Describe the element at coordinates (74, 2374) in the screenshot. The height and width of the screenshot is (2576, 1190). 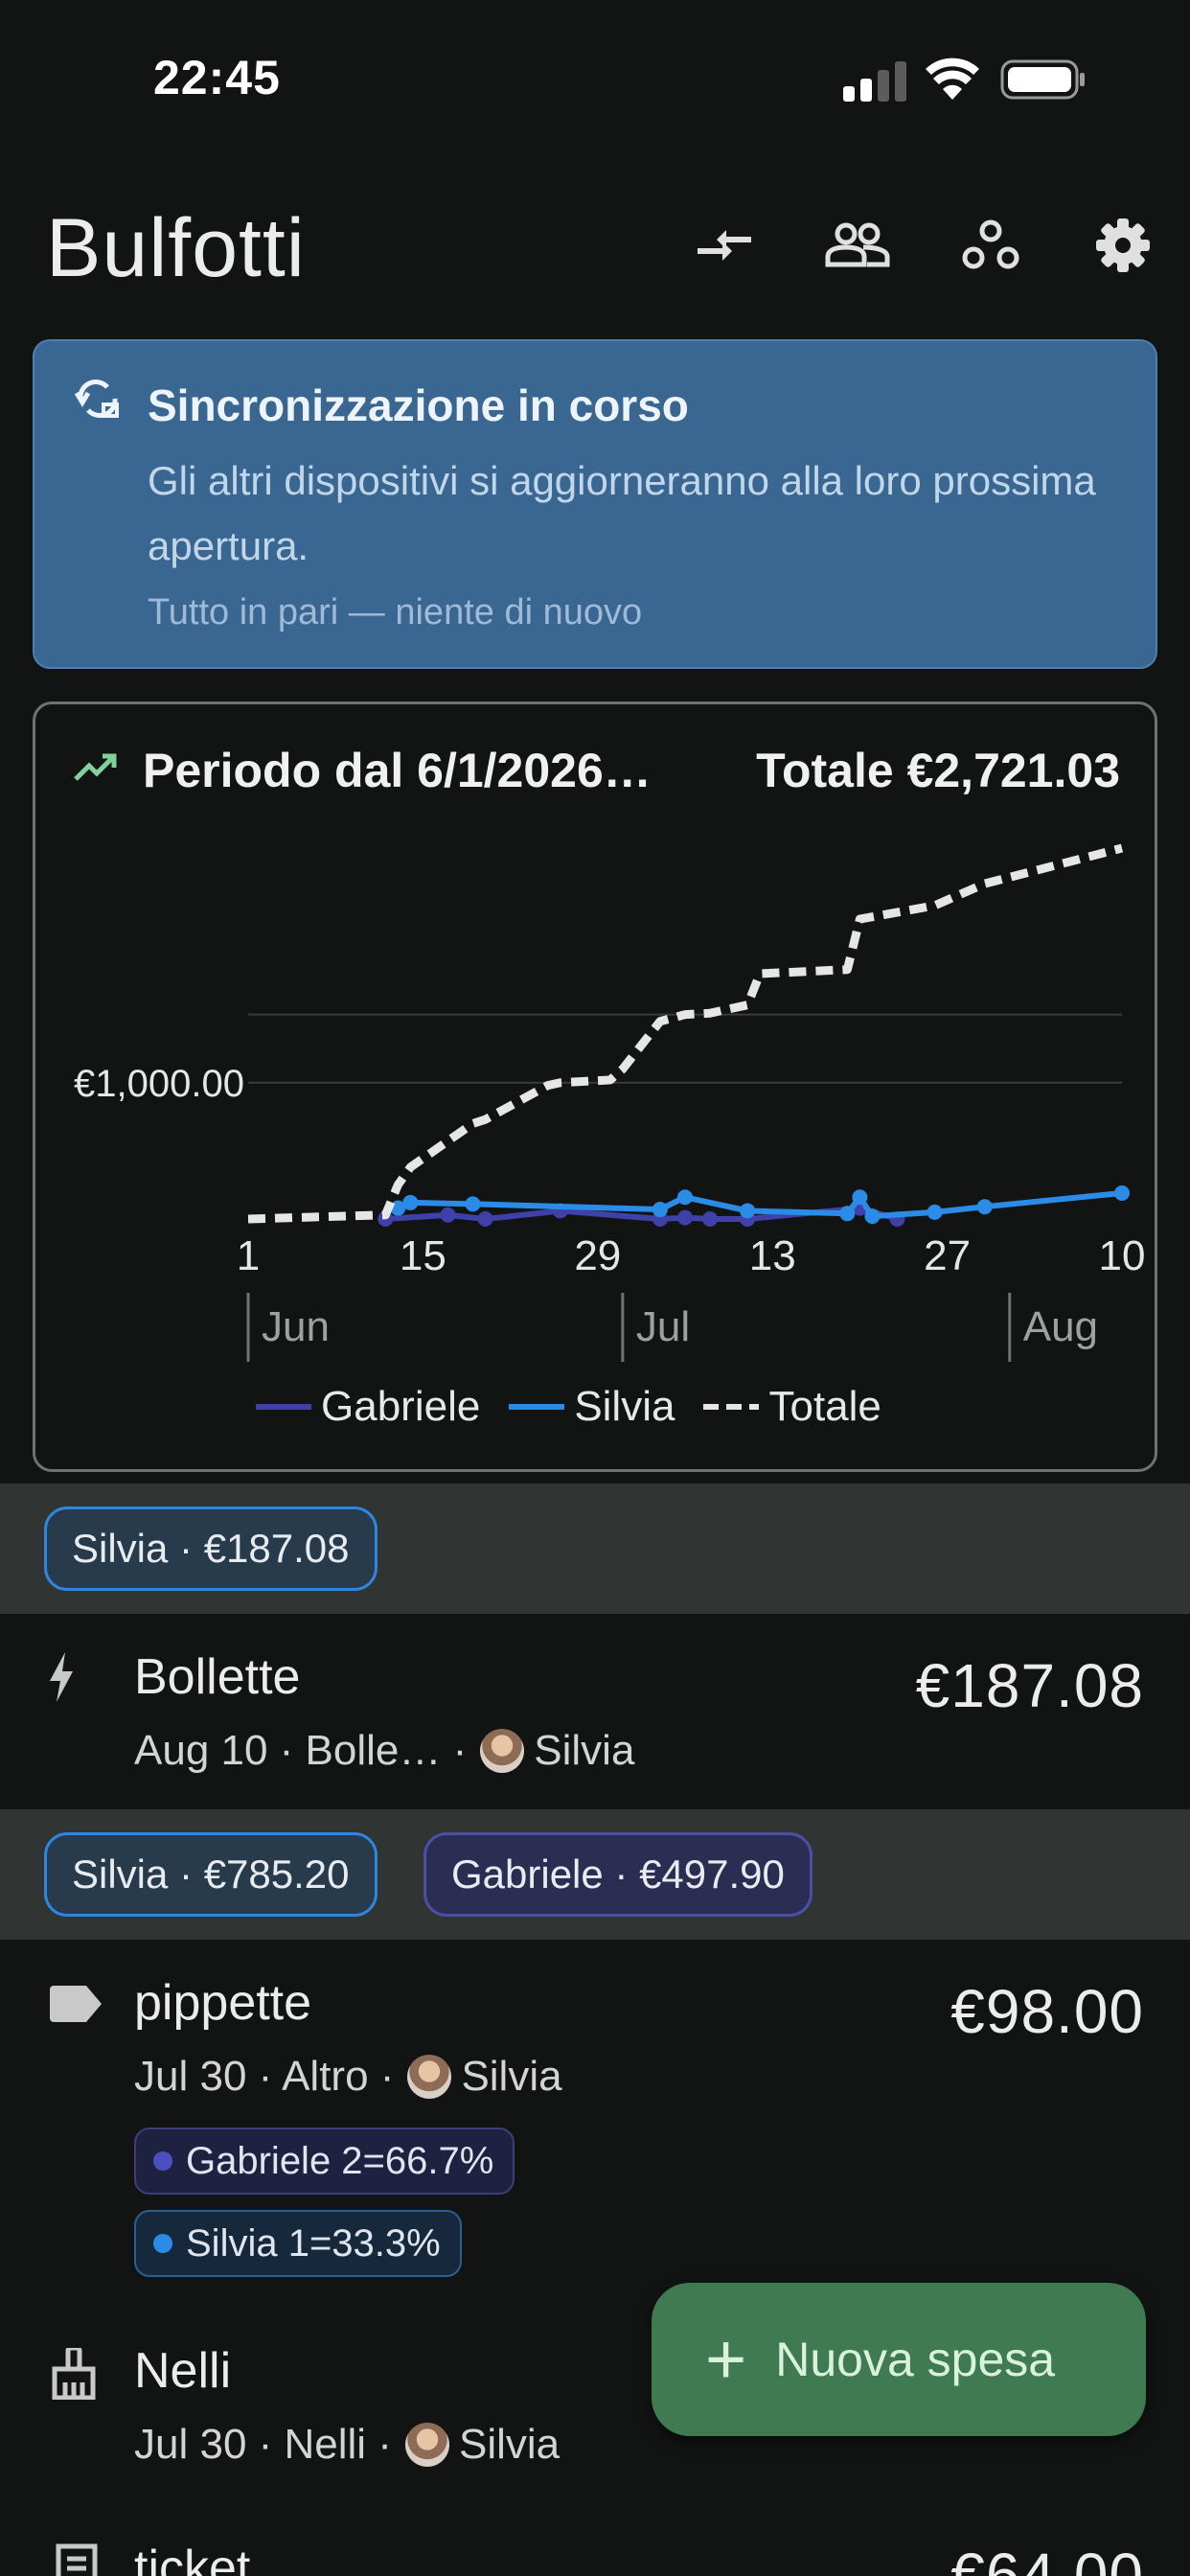
I see `broom-icon` at that location.